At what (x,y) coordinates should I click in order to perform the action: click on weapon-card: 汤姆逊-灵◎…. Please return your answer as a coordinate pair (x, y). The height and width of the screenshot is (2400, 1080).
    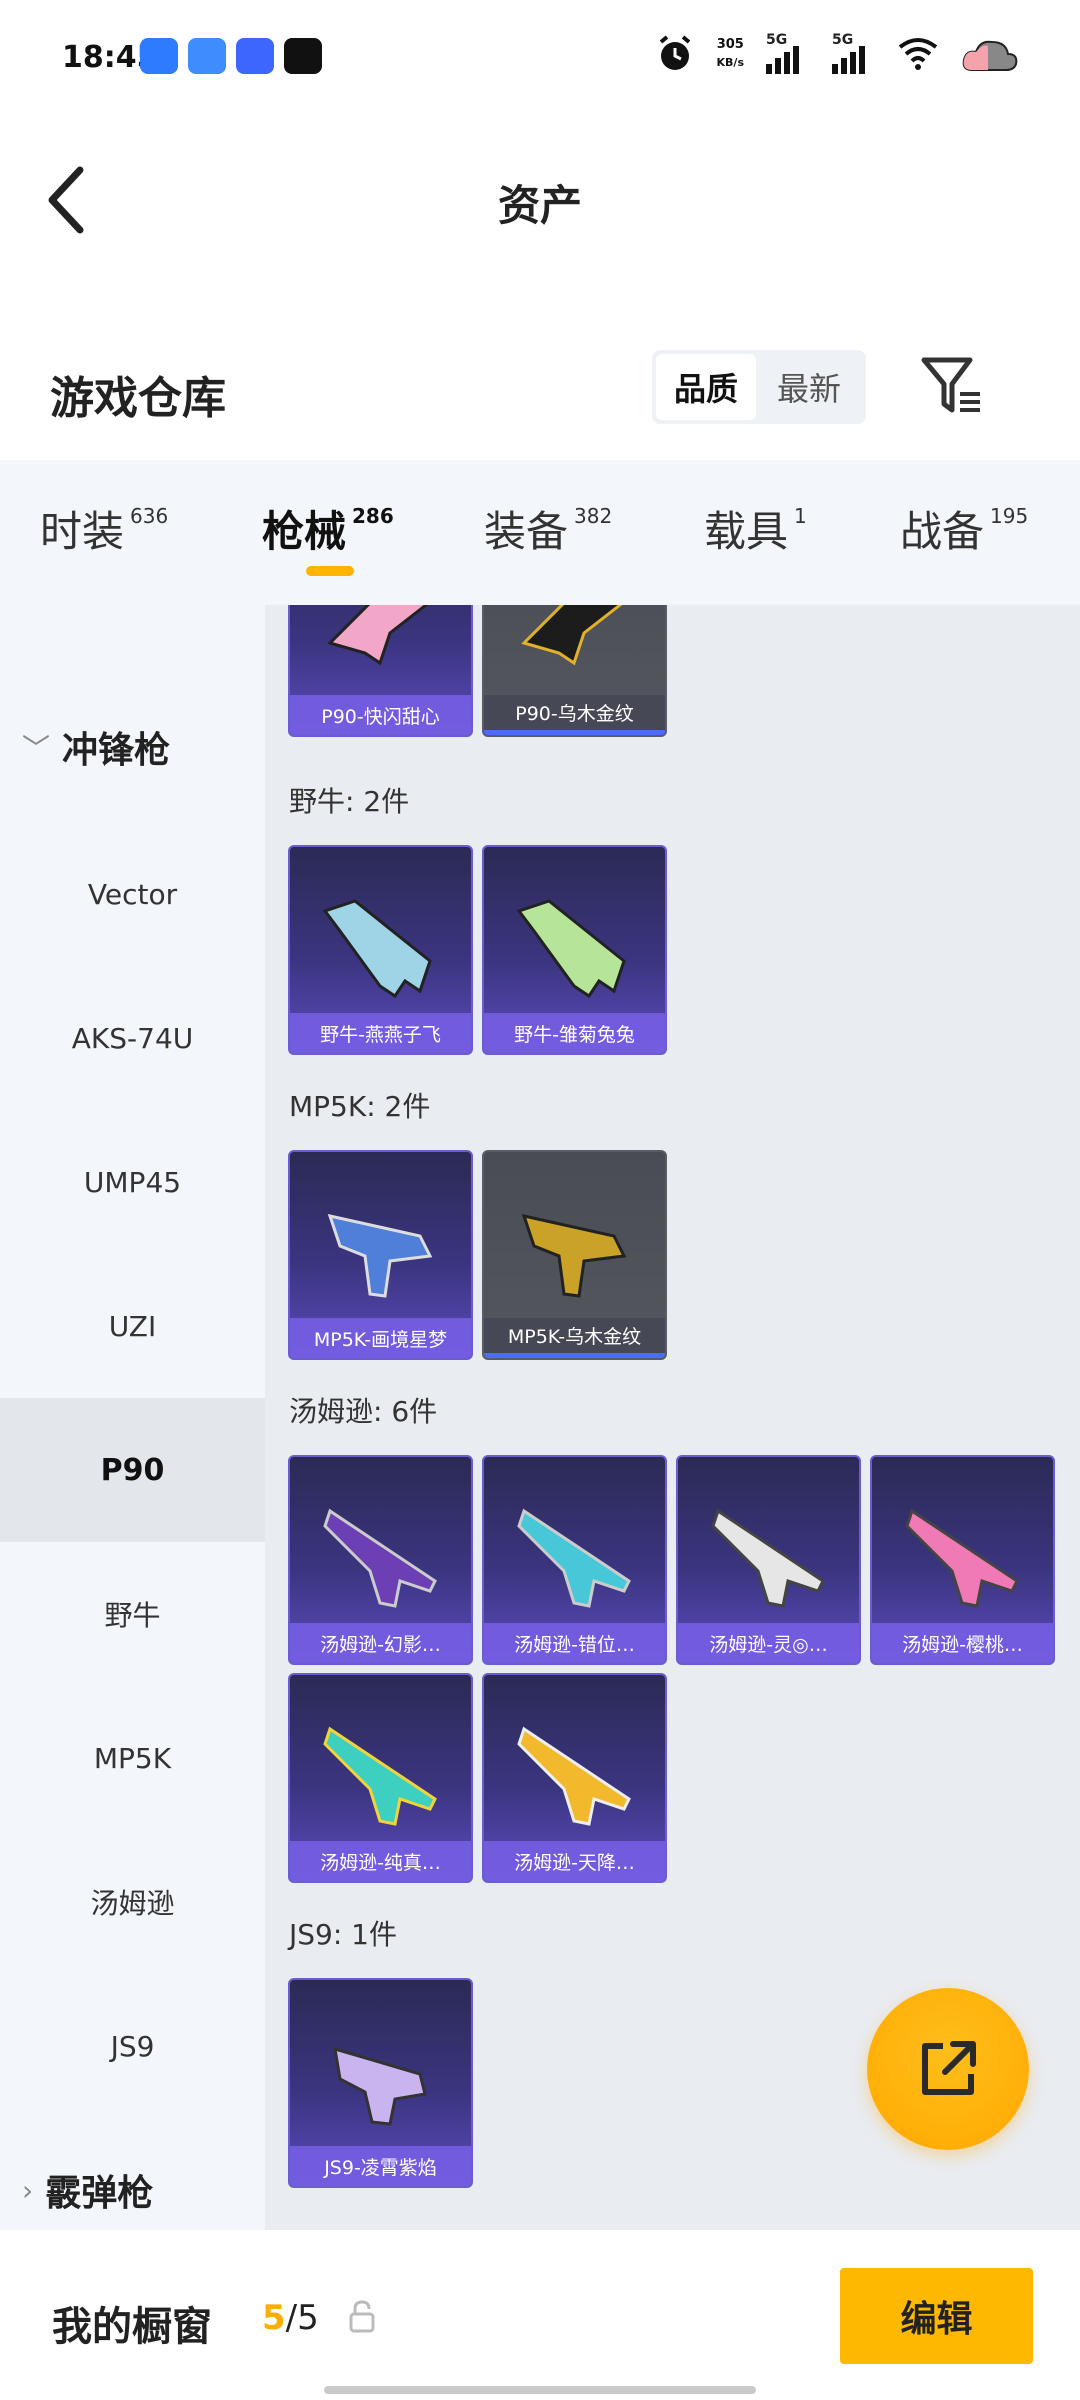
    Looking at the image, I should click on (768, 1560).